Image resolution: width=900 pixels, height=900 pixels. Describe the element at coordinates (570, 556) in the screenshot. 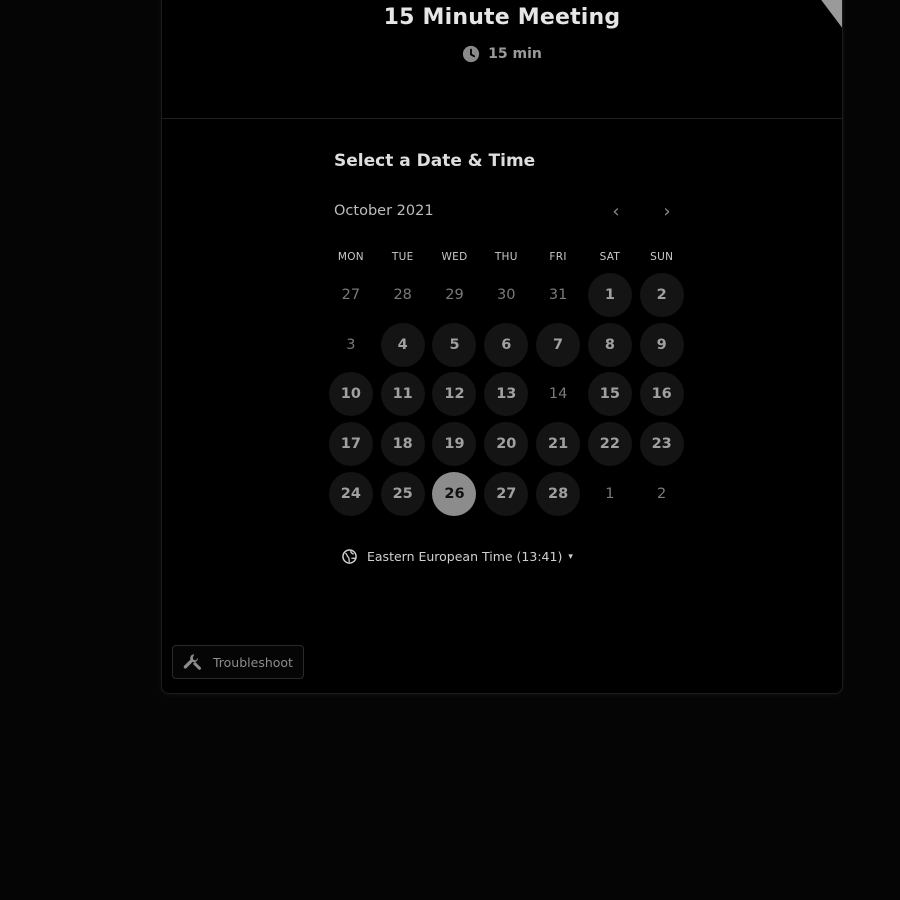

I see `caret-down-icon: ▾` at that location.